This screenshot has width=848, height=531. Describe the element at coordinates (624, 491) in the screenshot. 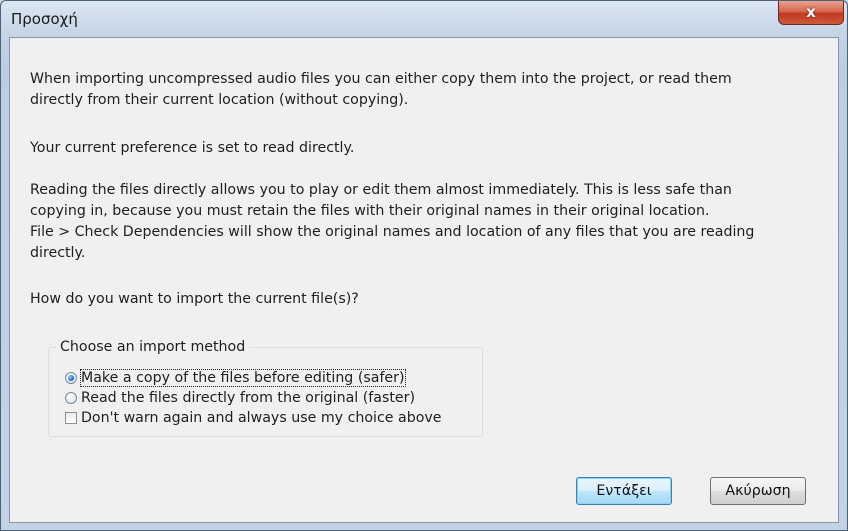

I see `ok-button: Εντάξει` at that location.